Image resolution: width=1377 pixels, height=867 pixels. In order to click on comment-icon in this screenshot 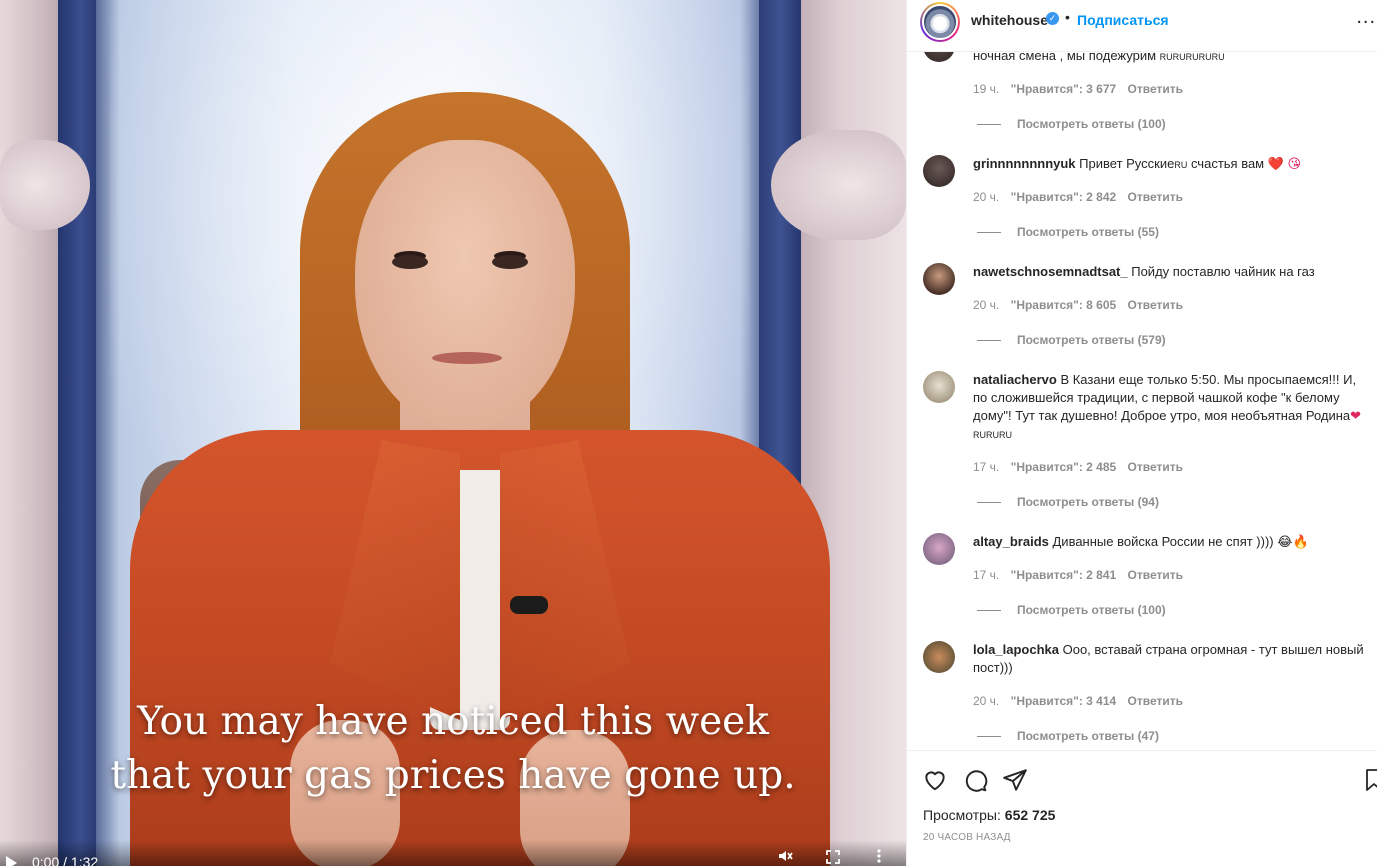, I will do `click(975, 780)`.